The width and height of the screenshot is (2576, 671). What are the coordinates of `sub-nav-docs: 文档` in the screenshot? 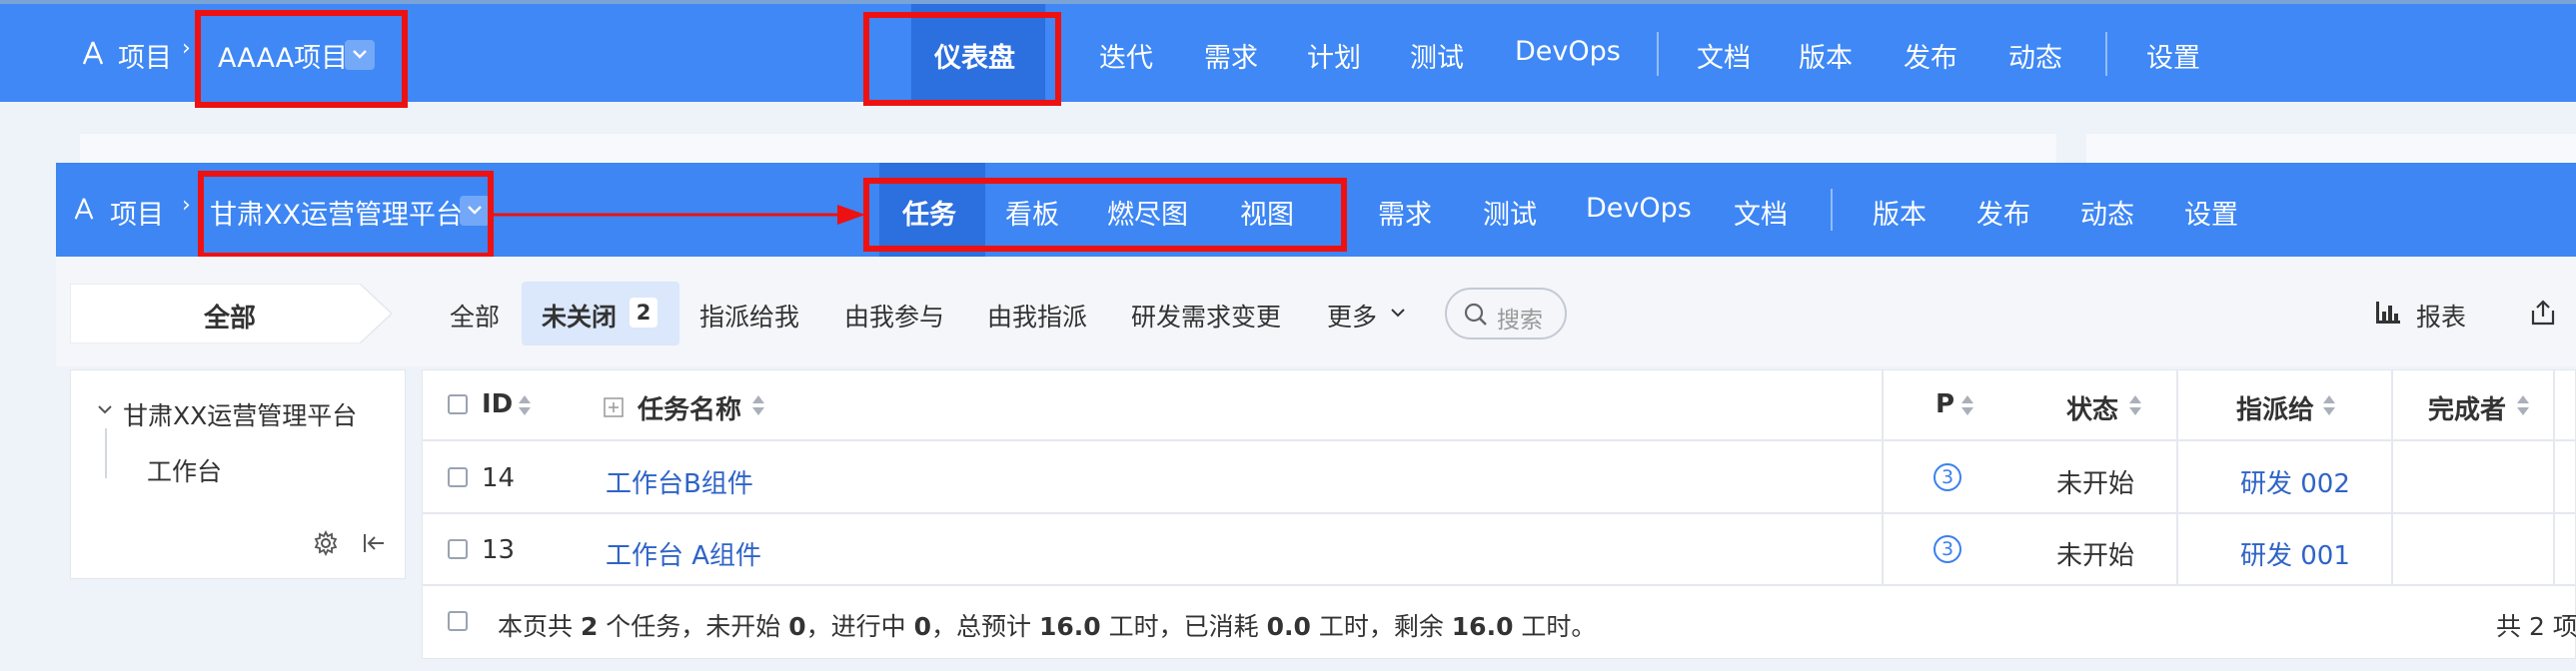 It's located at (1761, 213).